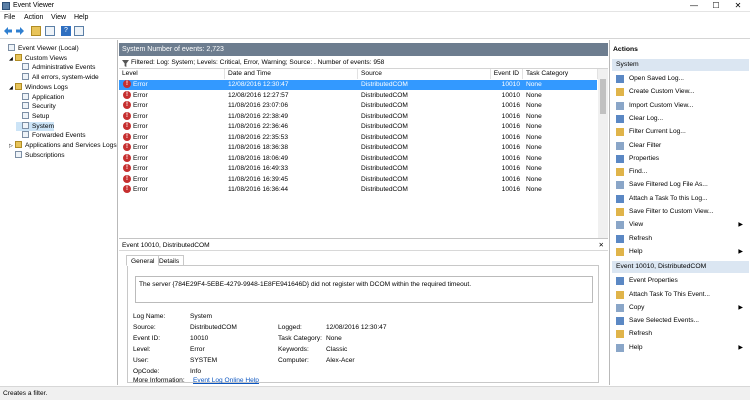  What do you see at coordinates (64, 68) in the screenshot?
I see `tree-item-label: Administrative Events` at bounding box center [64, 68].